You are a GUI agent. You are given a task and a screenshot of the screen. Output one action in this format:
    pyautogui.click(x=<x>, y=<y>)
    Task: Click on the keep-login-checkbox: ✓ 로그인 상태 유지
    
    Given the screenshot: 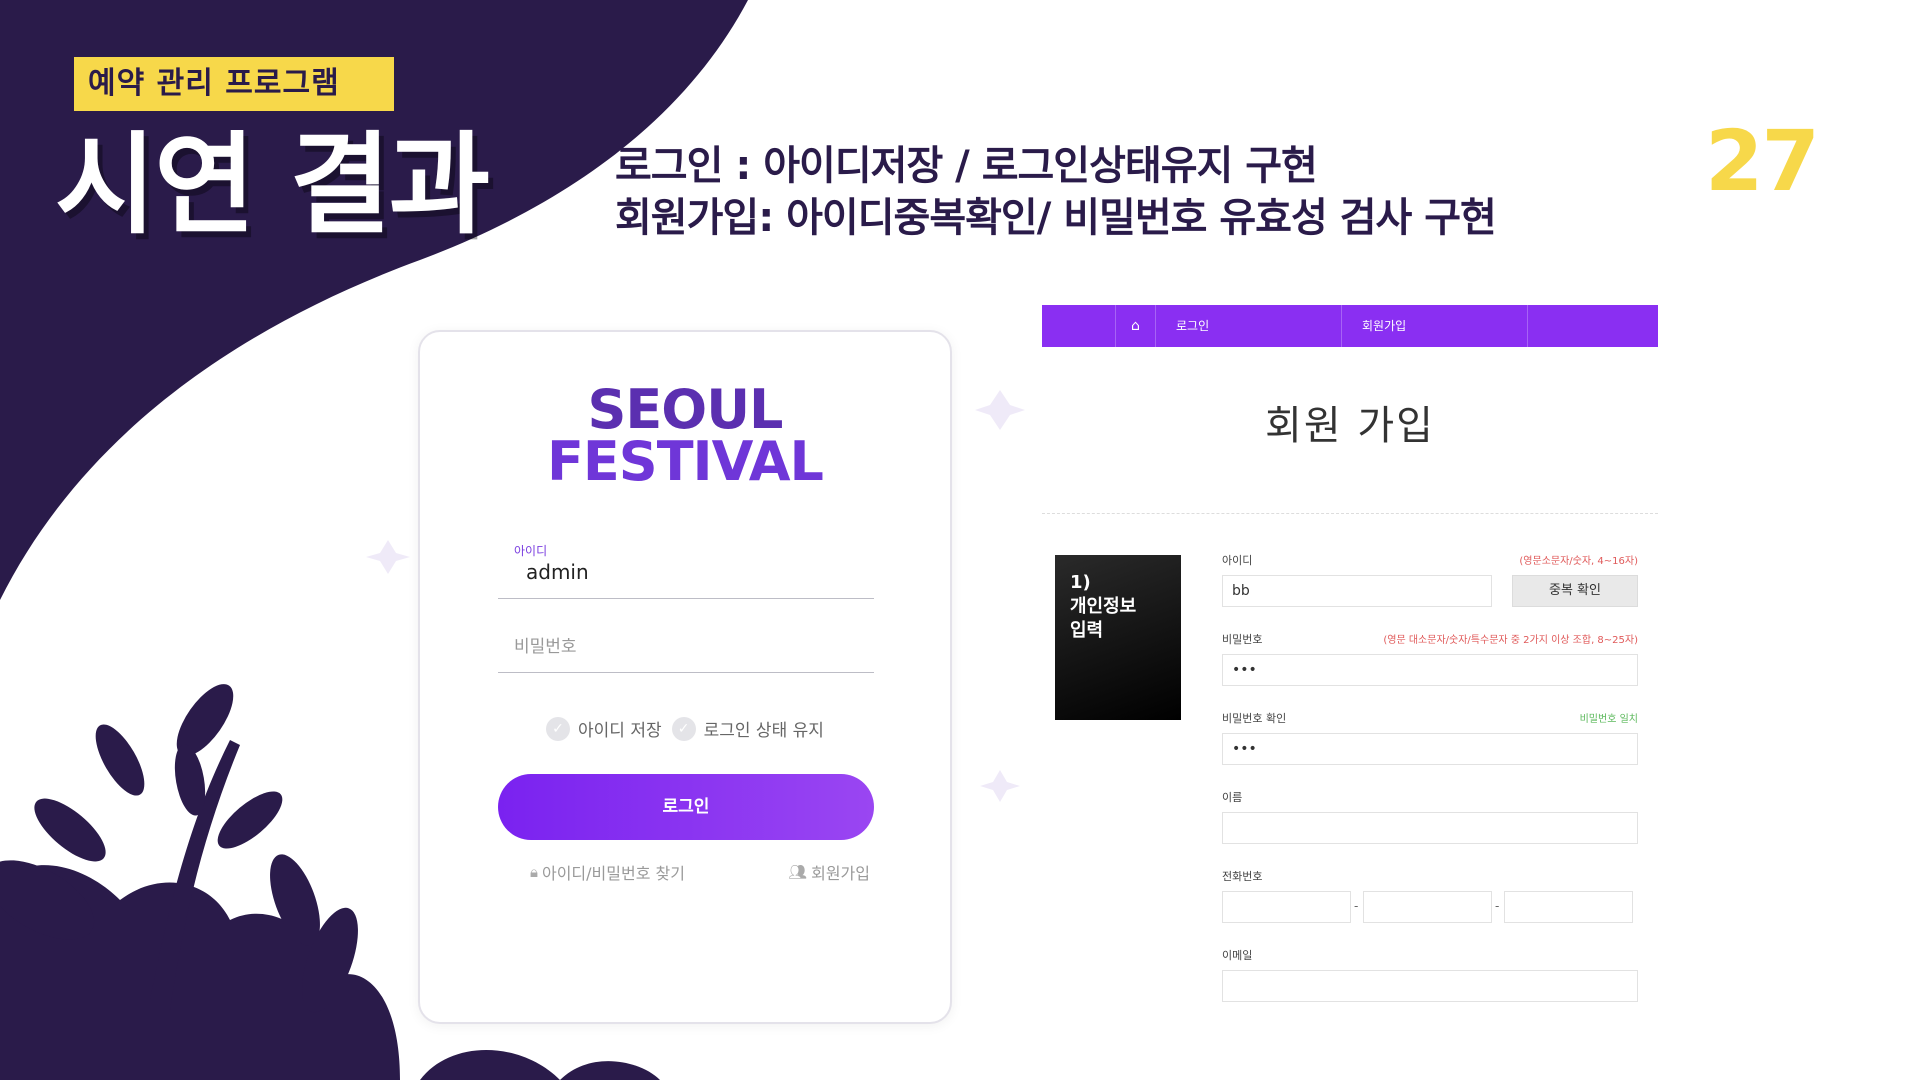 What is the action you would take?
    pyautogui.click(x=747, y=728)
    